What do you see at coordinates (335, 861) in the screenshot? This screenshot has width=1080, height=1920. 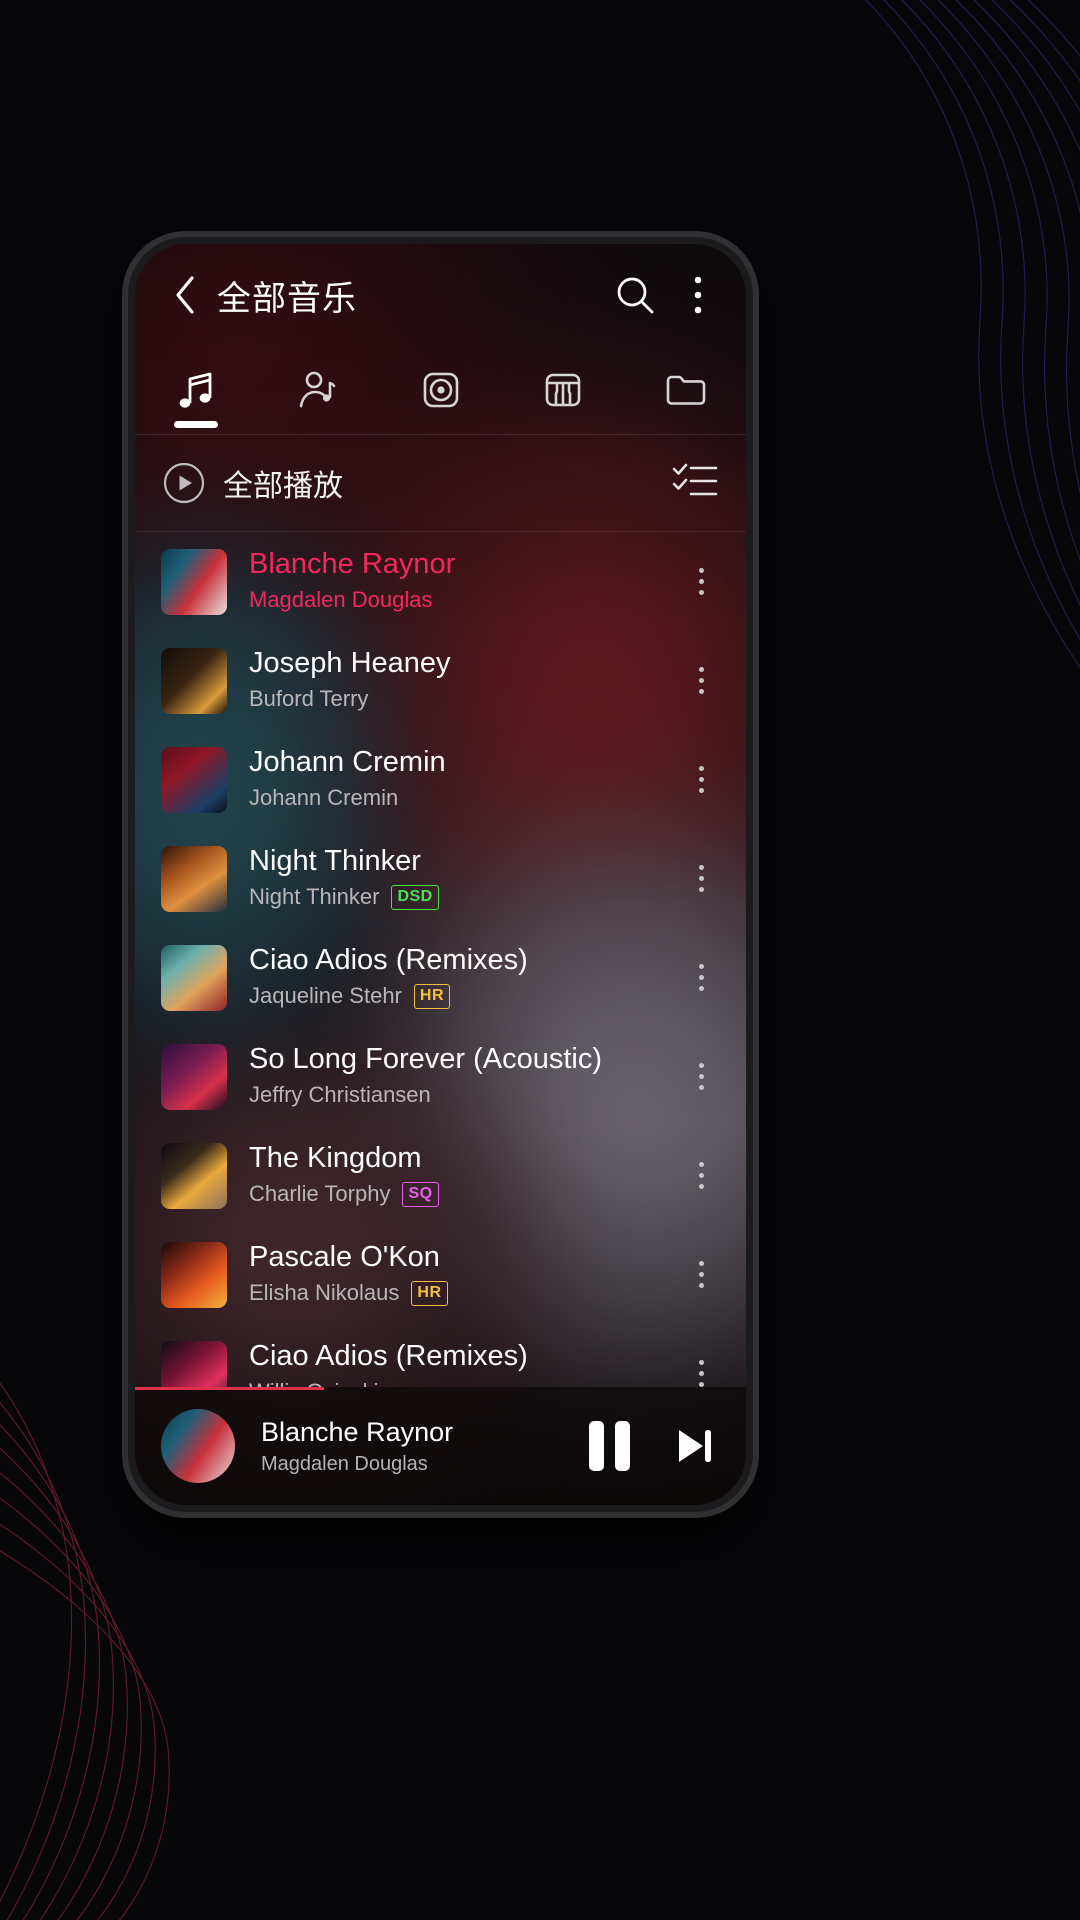 I see `song-title: Night Thinker` at bounding box center [335, 861].